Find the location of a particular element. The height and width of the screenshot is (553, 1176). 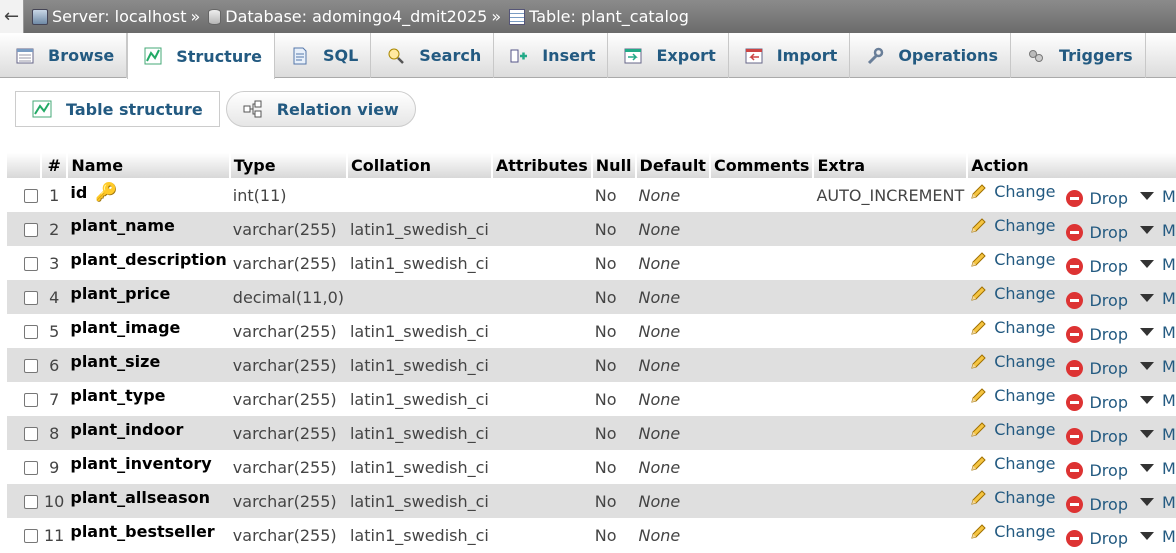

sql-icon is located at coordinates (300, 56).